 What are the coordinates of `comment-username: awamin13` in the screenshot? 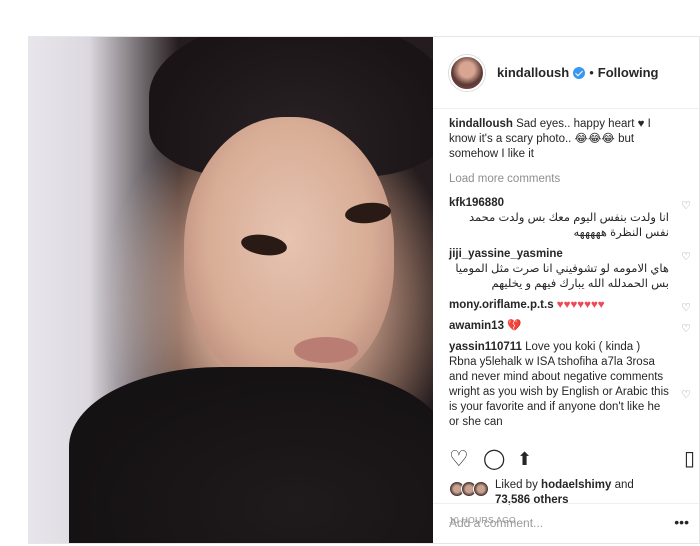 It's located at (476, 326).